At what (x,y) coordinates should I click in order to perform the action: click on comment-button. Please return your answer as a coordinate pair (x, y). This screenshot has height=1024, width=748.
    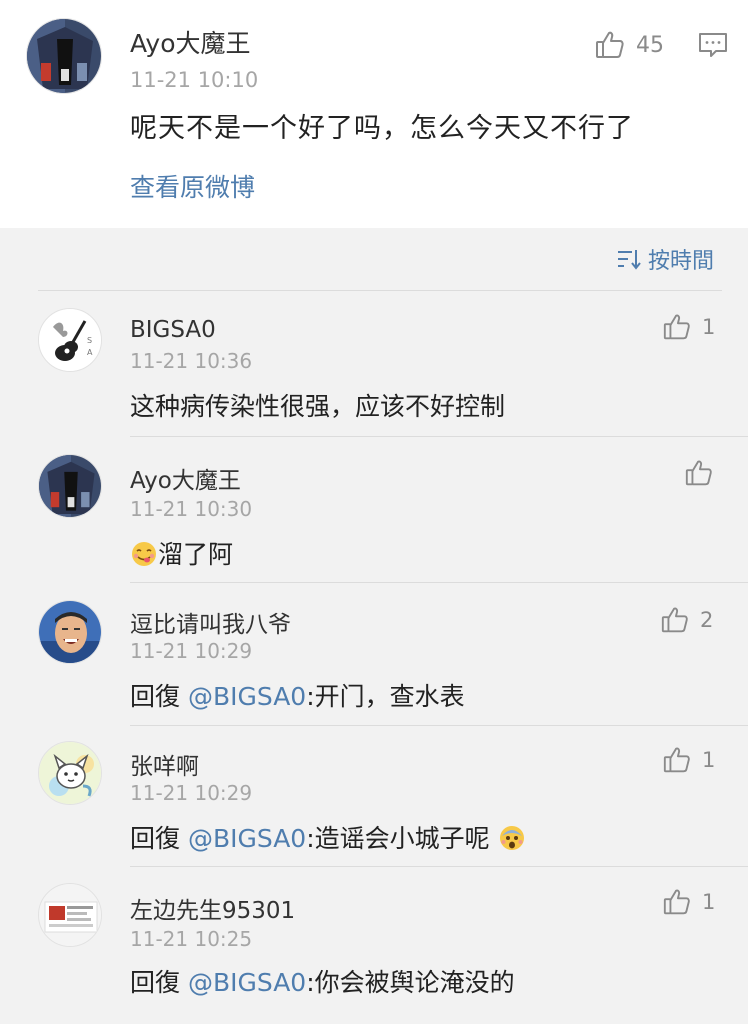
    Looking at the image, I should click on (713, 45).